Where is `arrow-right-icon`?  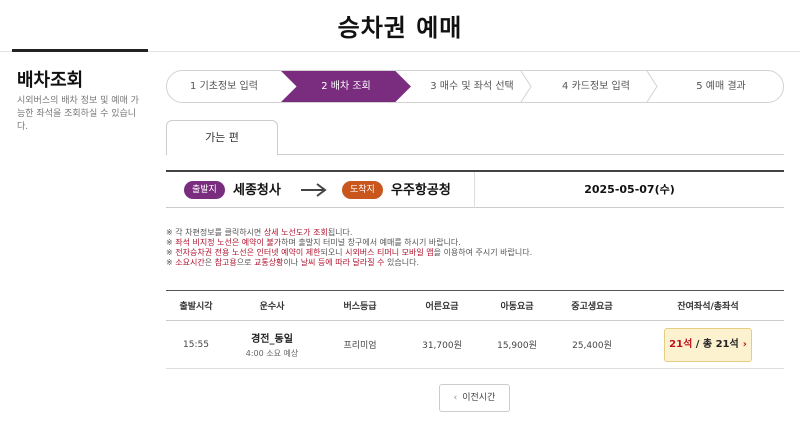
arrow-right-icon is located at coordinates (314, 190).